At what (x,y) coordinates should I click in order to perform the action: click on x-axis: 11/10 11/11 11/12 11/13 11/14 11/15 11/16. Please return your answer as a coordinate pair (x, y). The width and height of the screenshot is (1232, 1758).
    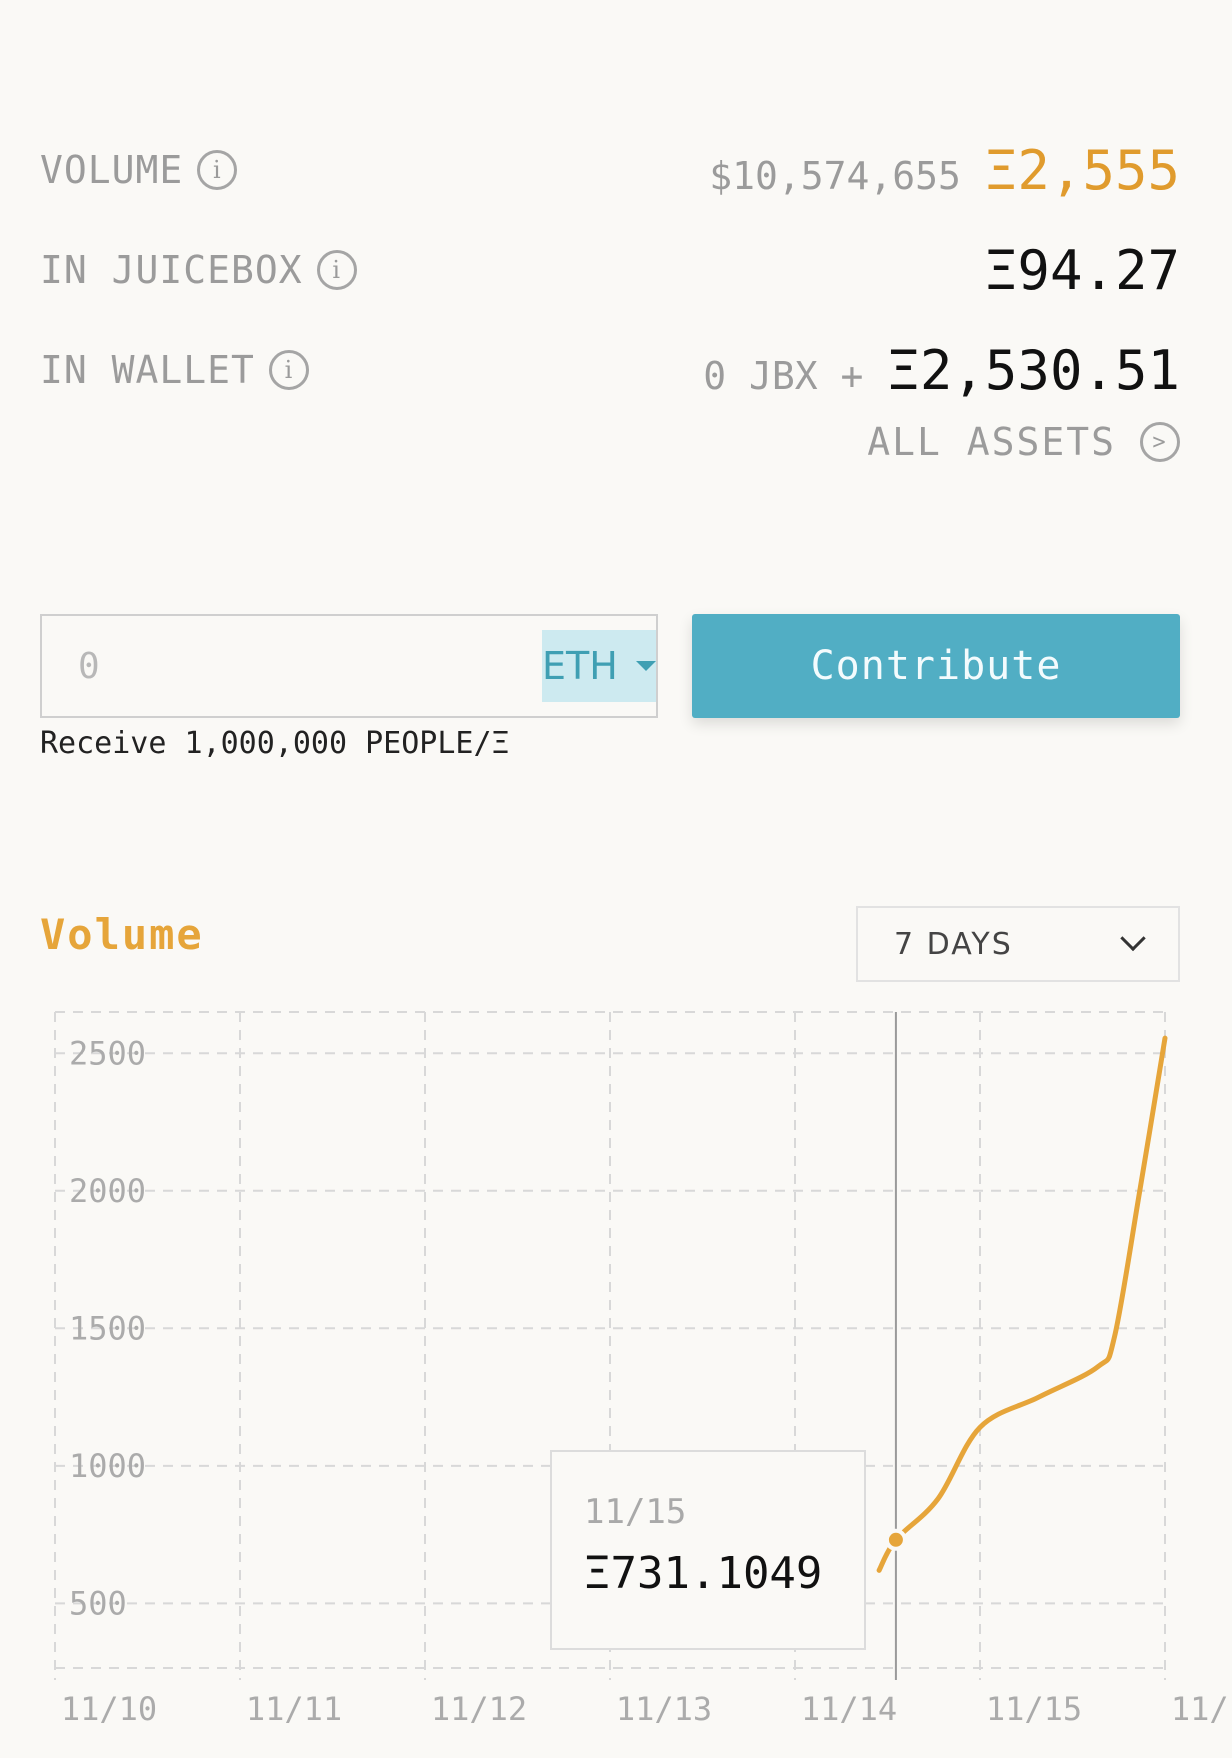
    Looking at the image, I should click on (646, 1709).